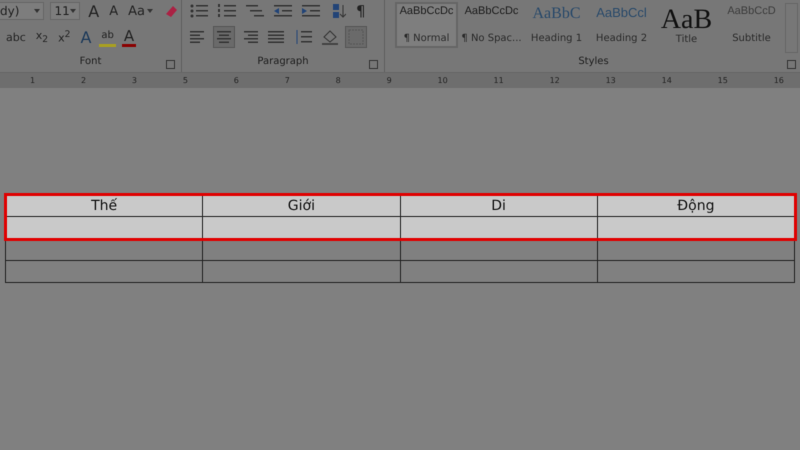 This screenshot has width=800, height=450. I want to click on decrease-indent-icon, so click(283, 11).